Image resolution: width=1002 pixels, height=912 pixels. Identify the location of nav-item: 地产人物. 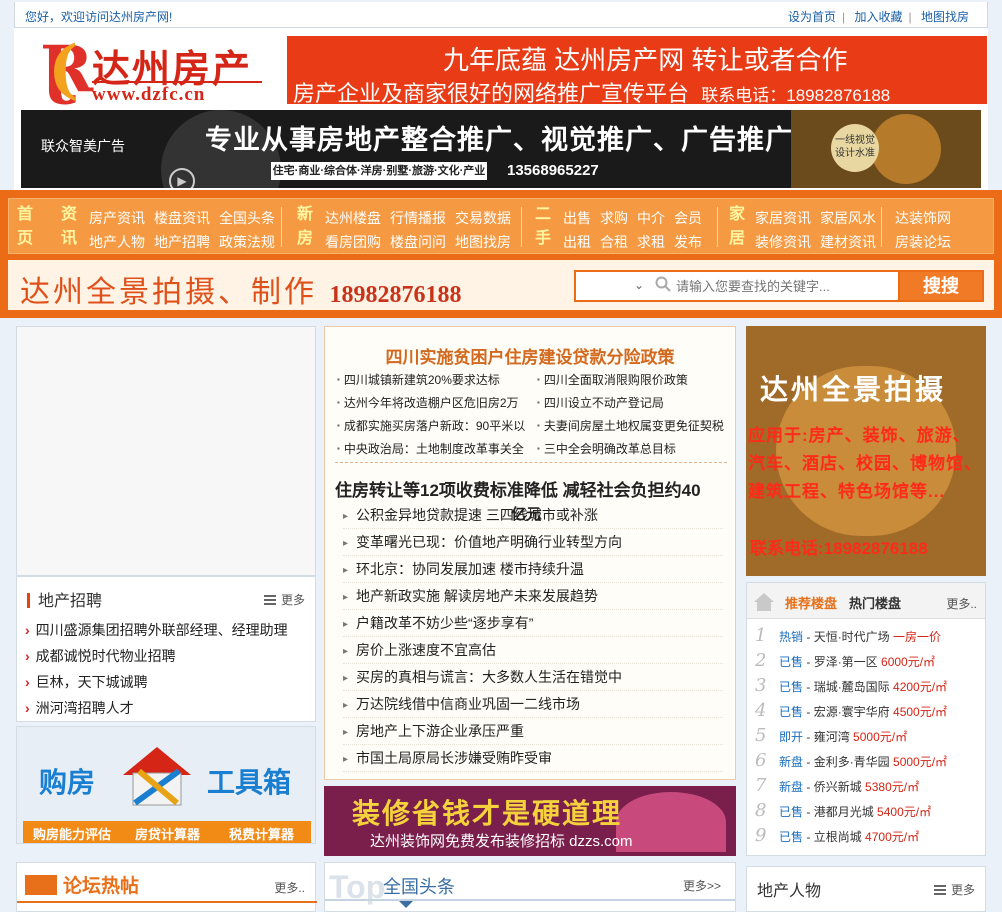
(117, 242).